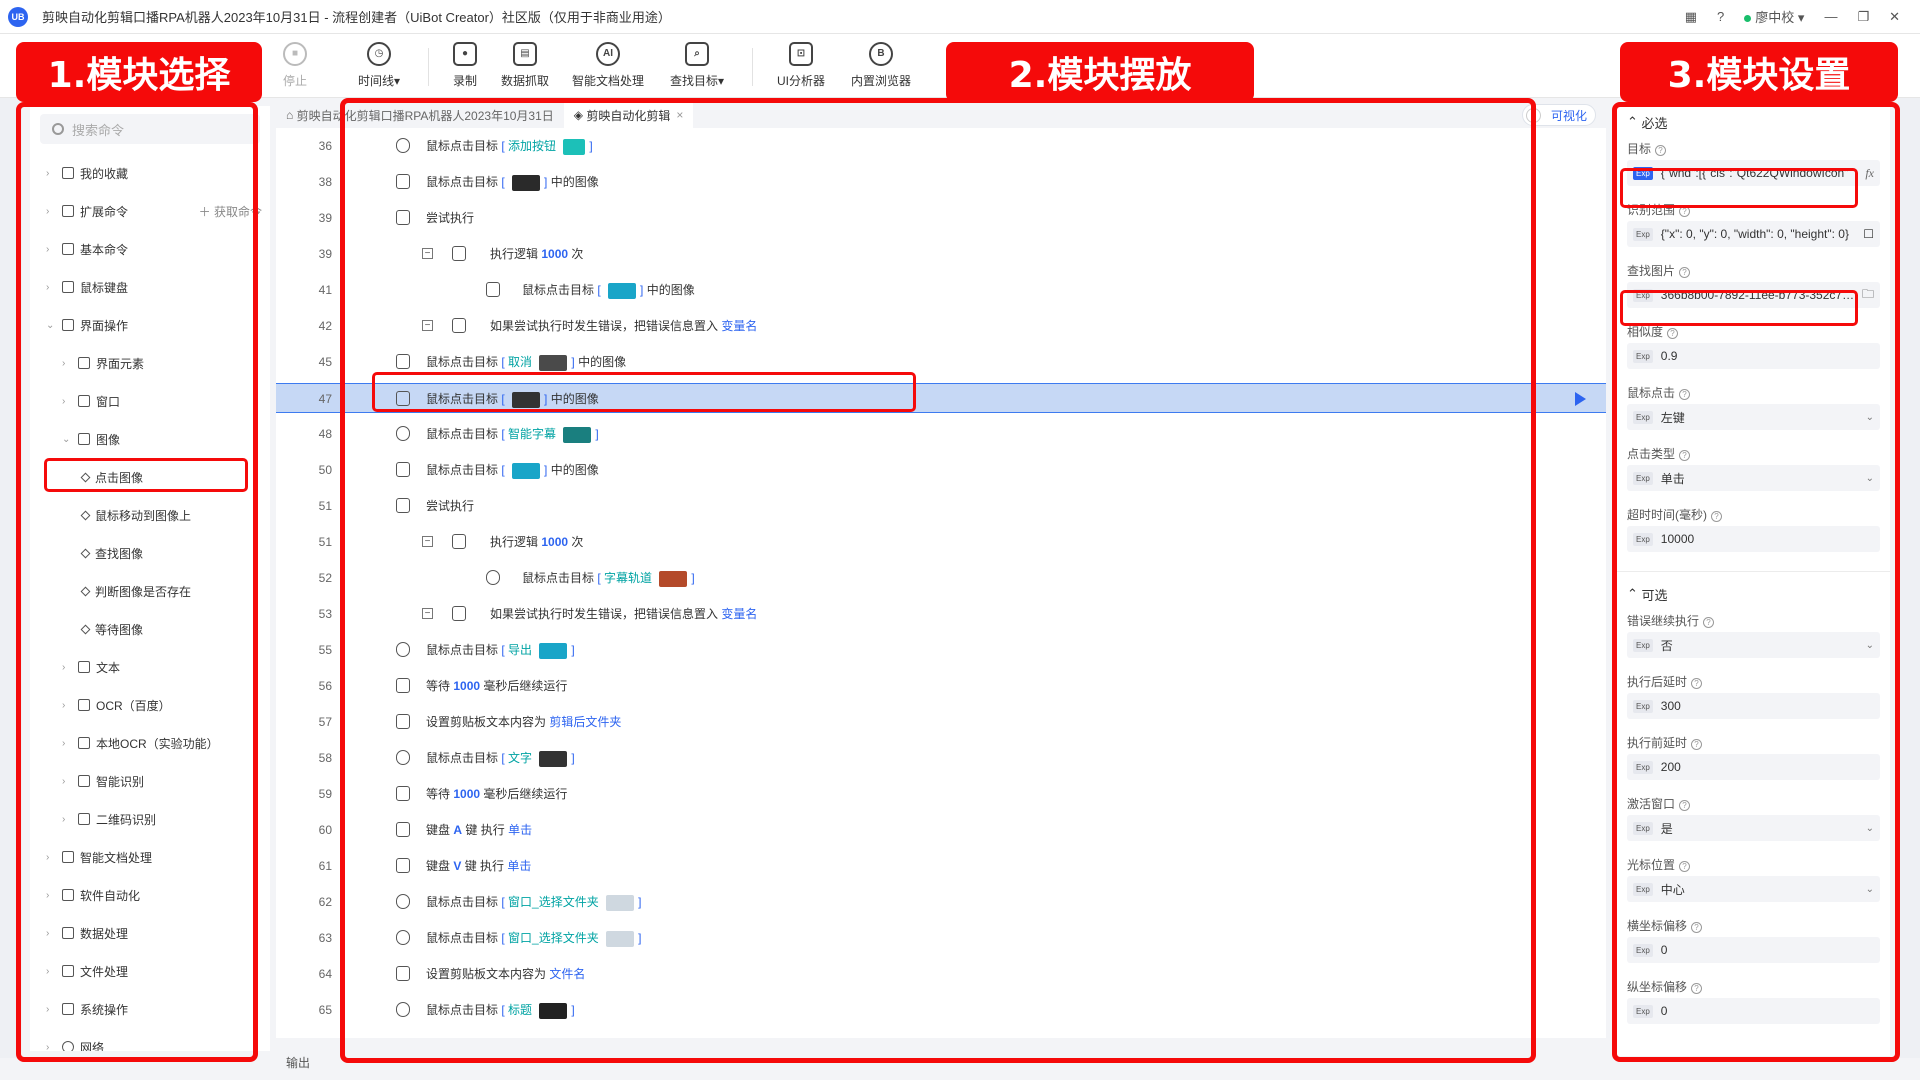 The height and width of the screenshot is (1080, 1920). Describe the element at coordinates (1753, 356) in the screenshot. I see `similarity-field: Exp 0.9` at that location.